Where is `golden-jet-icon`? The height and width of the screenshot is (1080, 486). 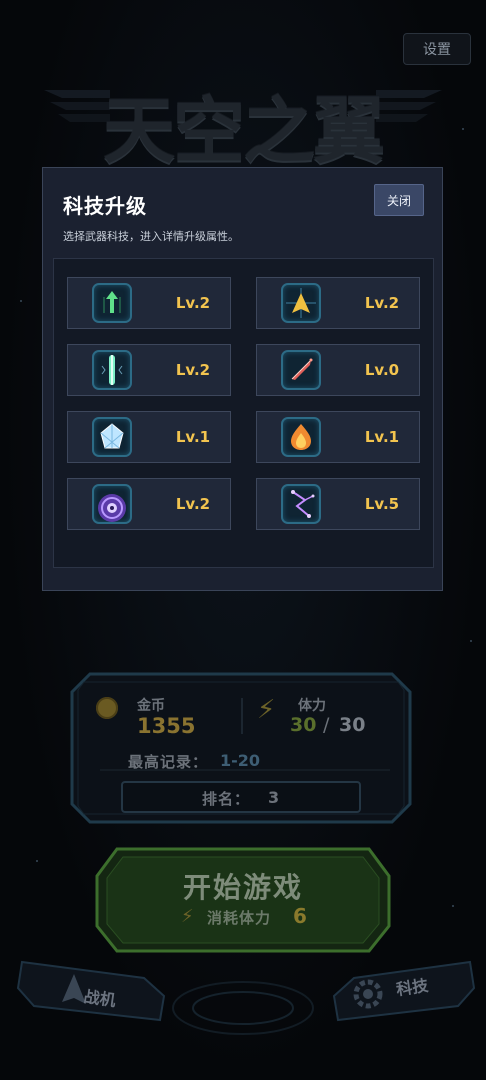
golden-jet-icon is located at coordinates (301, 303).